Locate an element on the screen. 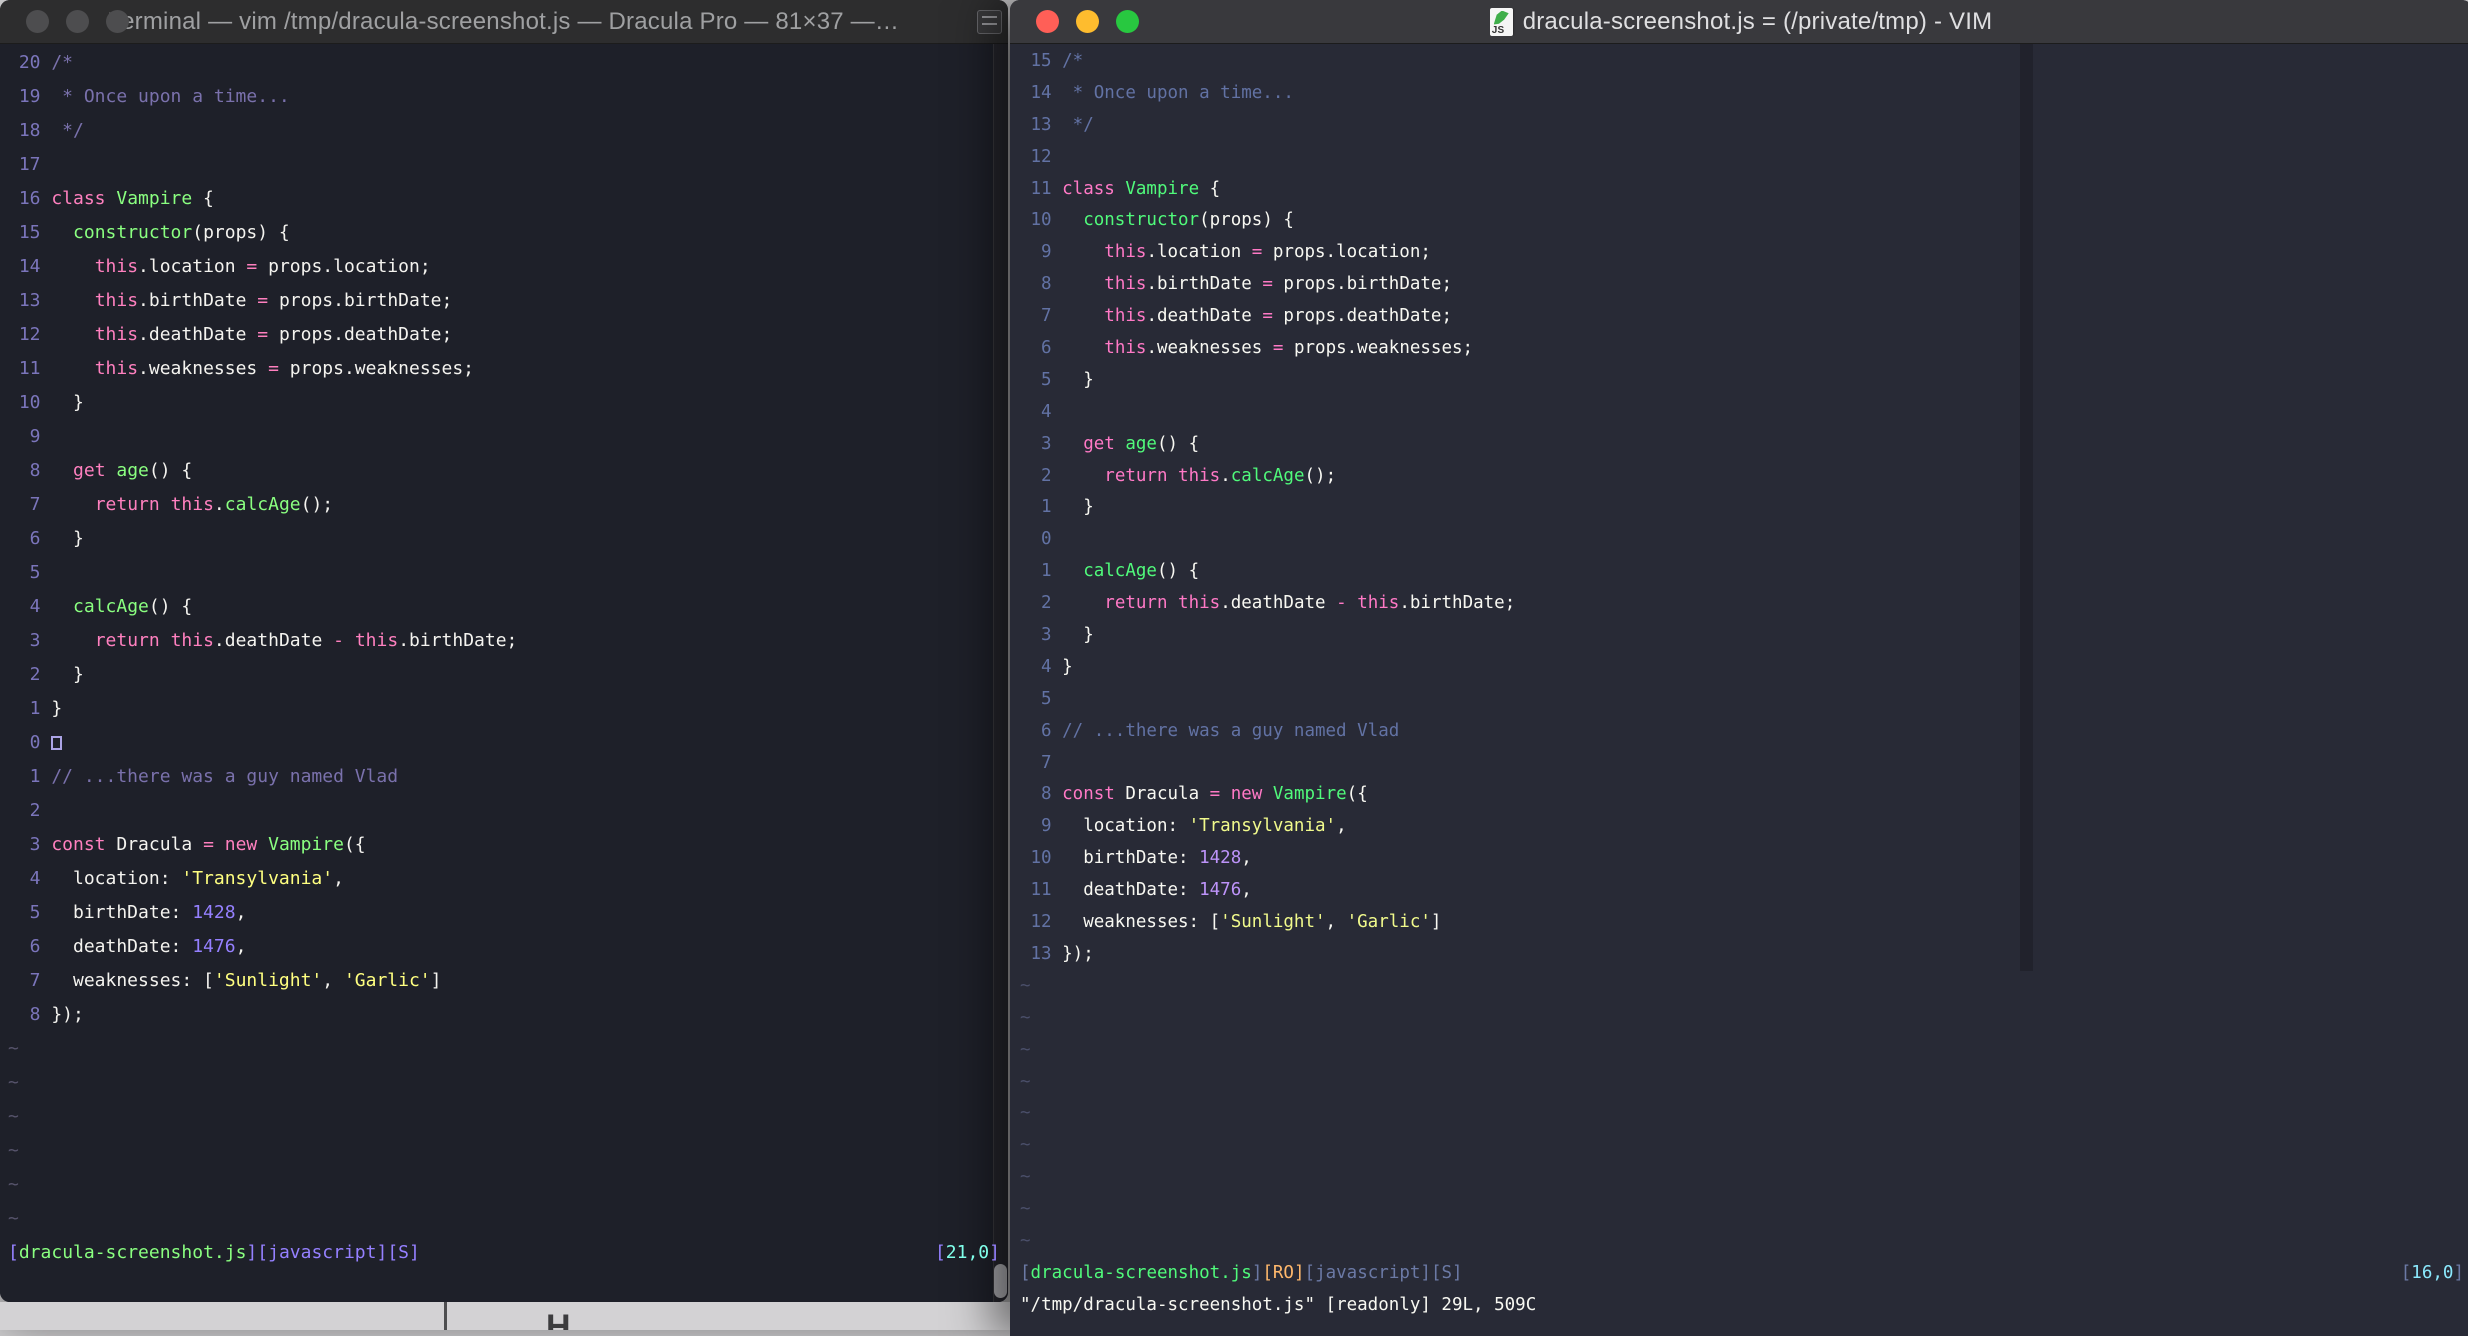  code-line: 7 is located at coordinates (1744, 764).